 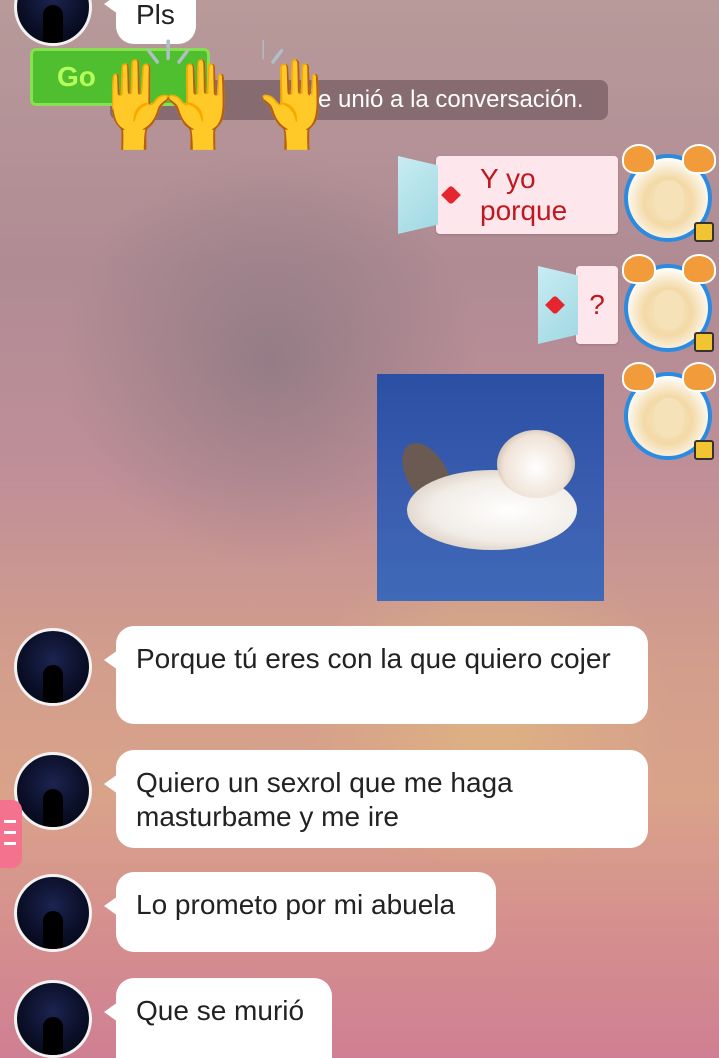 I want to click on side-menu-tab, so click(x=11, y=834).